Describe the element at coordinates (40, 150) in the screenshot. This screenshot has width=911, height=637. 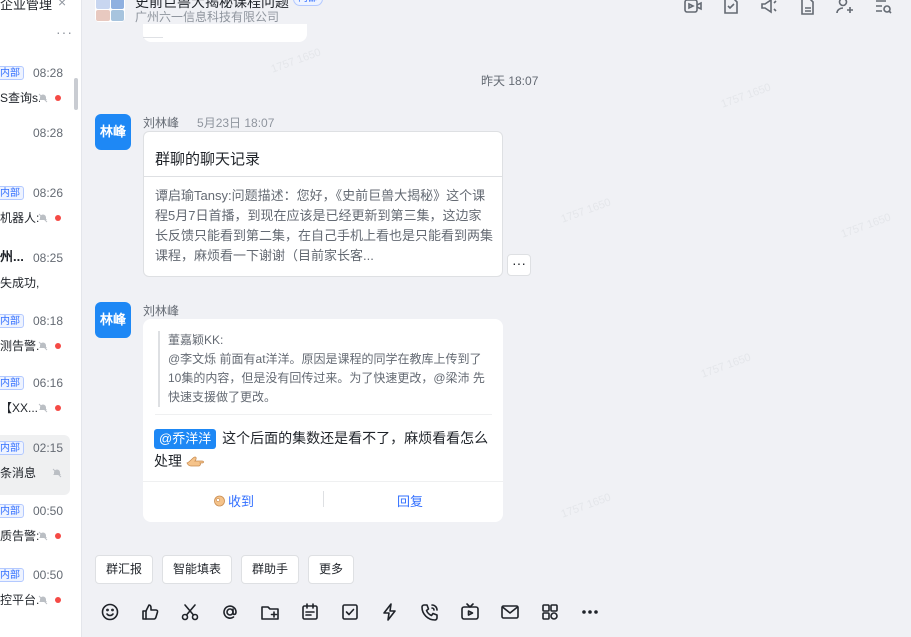
I see `conversation-item: 08:28` at that location.